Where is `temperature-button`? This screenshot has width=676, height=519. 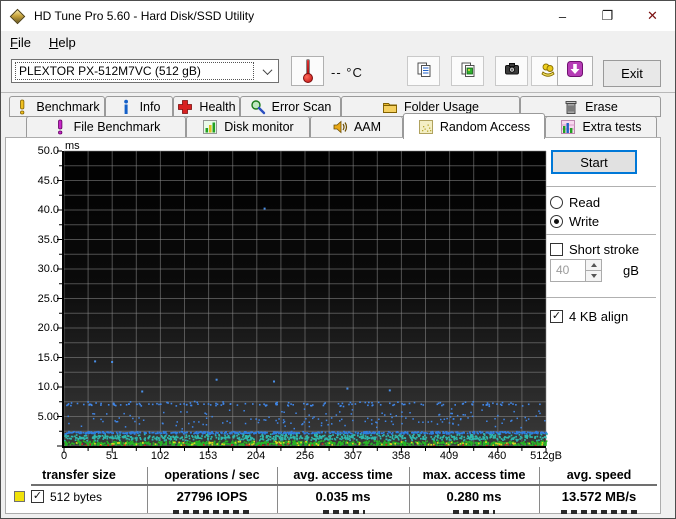 temperature-button is located at coordinates (307, 71).